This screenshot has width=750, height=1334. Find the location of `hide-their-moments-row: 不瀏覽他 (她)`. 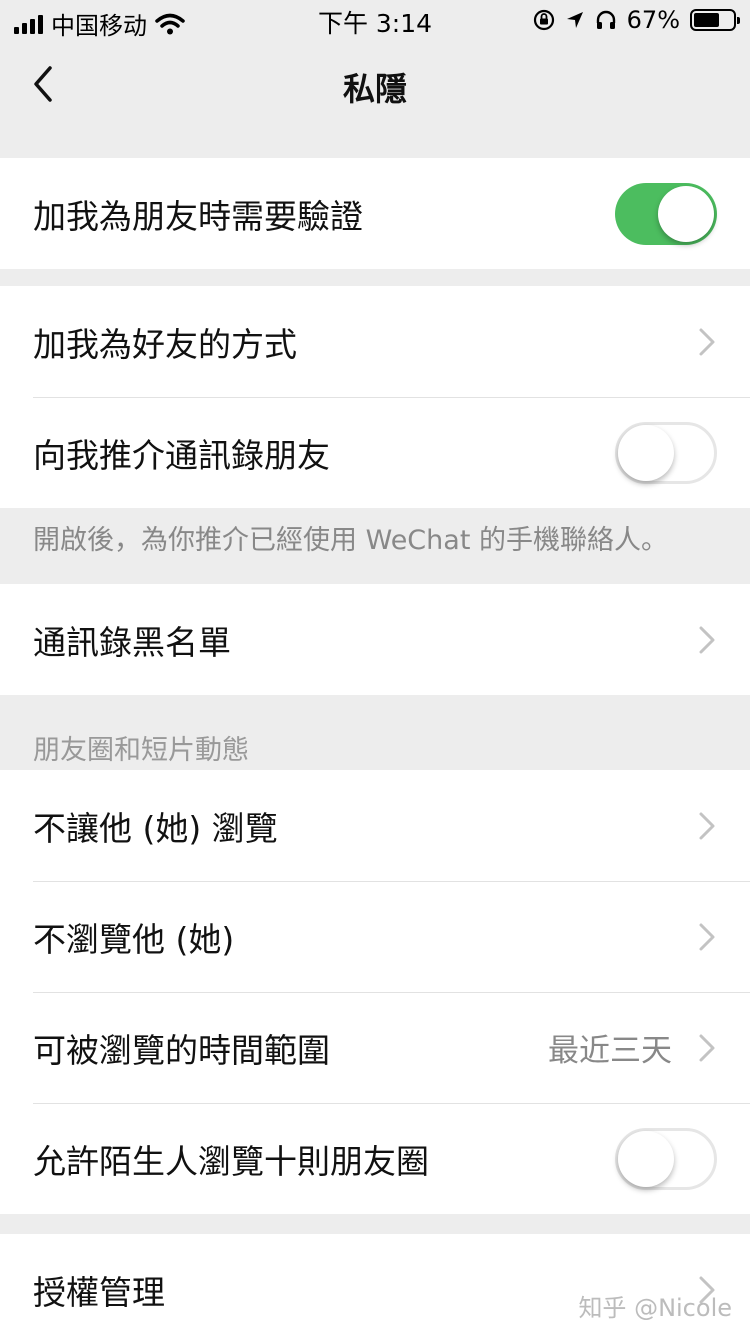

hide-their-moments-row: 不瀏覽他 (她) is located at coordinates (375, 936).